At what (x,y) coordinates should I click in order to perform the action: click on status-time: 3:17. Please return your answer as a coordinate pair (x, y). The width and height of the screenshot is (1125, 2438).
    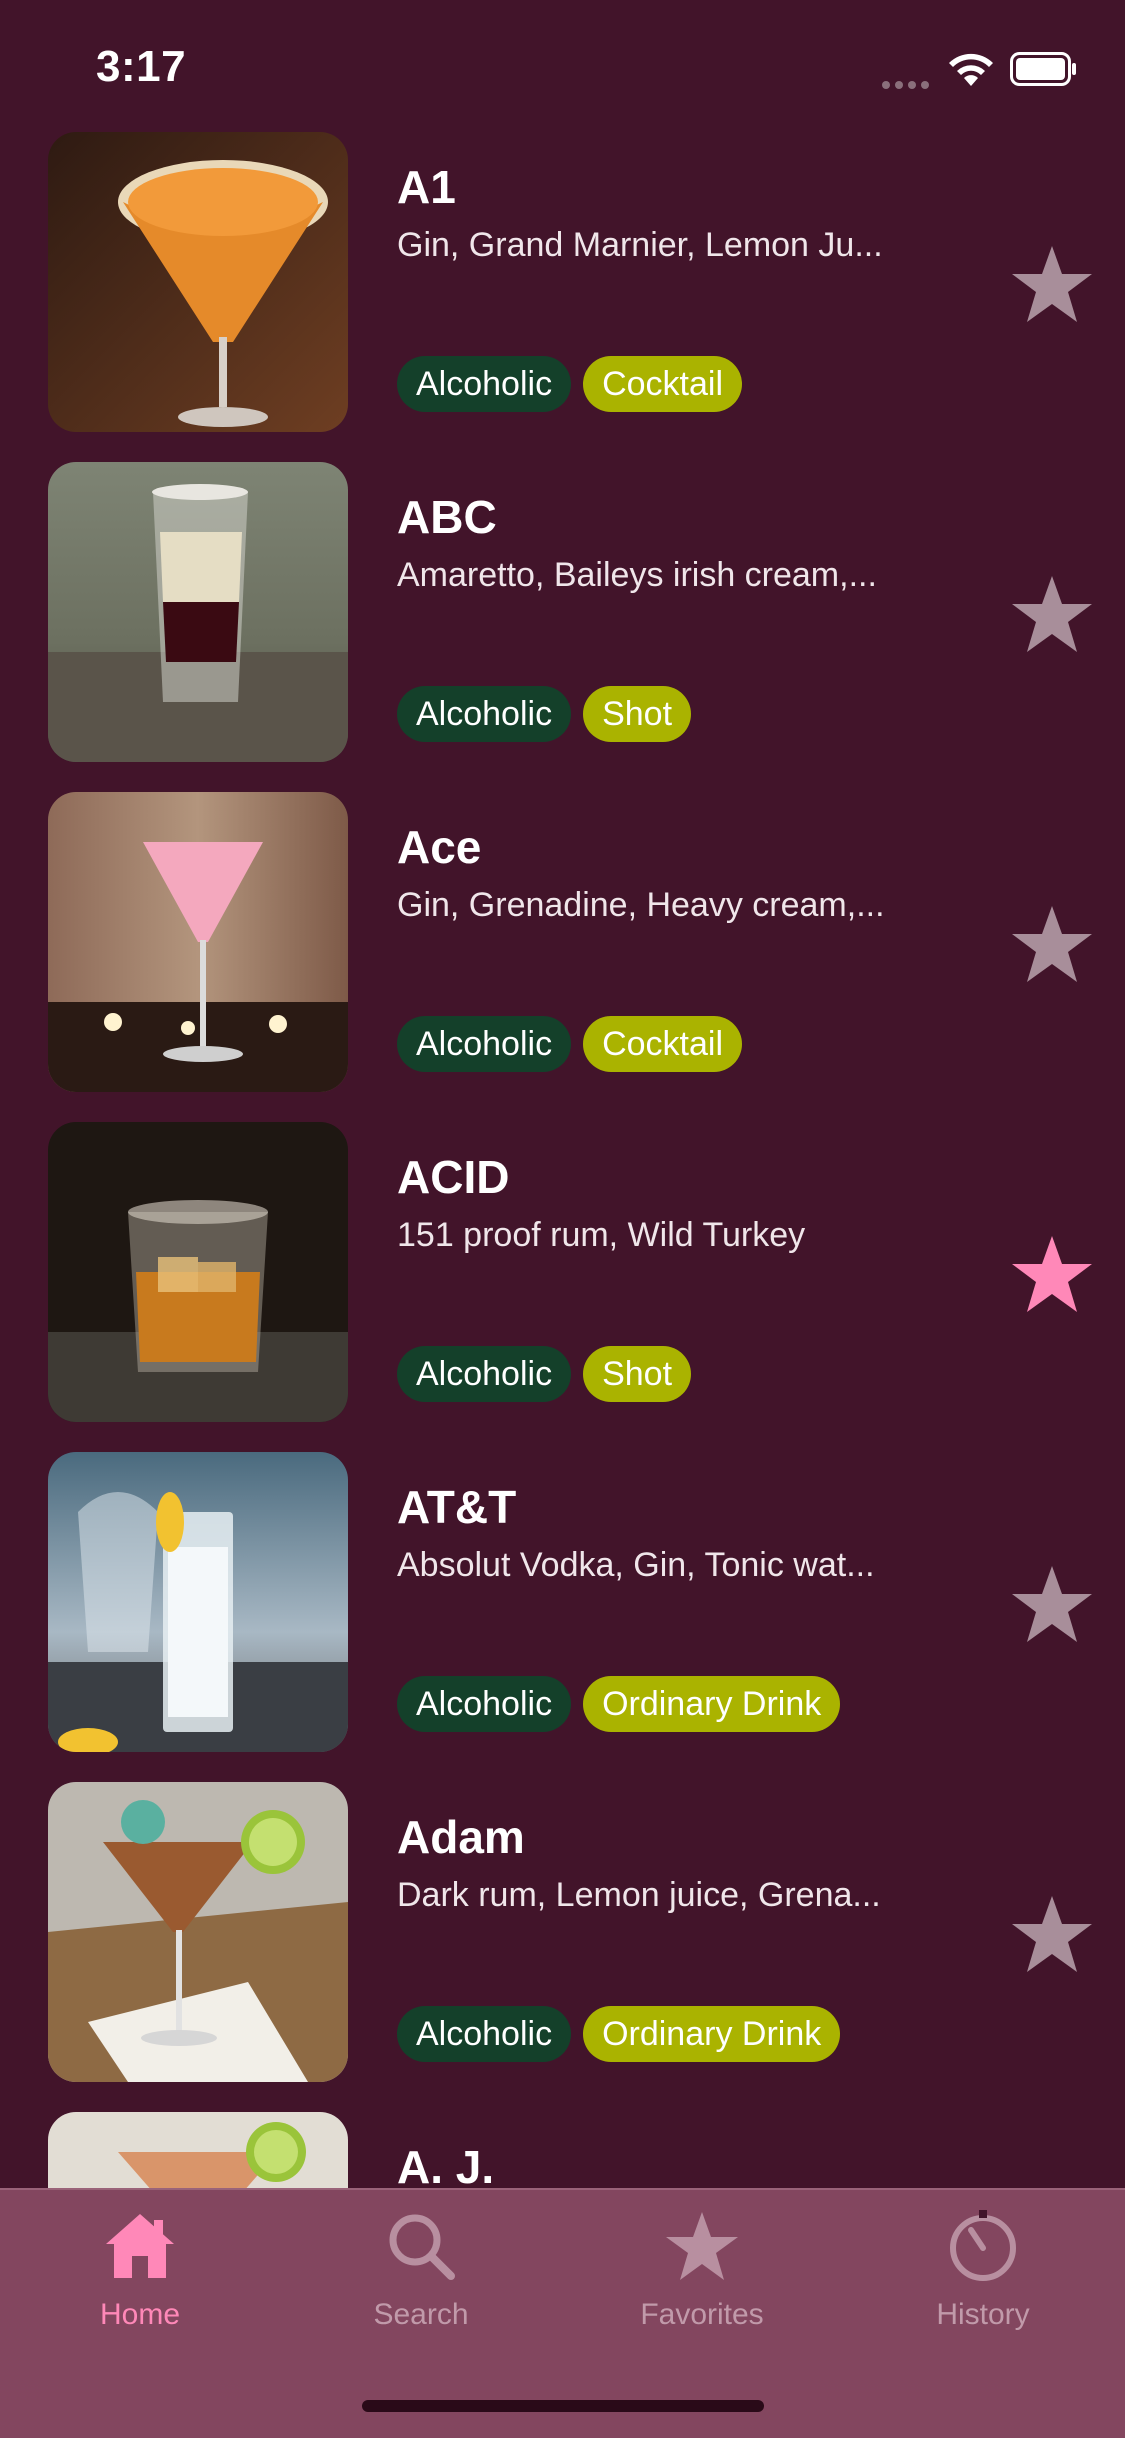
    Looking at the image, I should click on (141, 66).